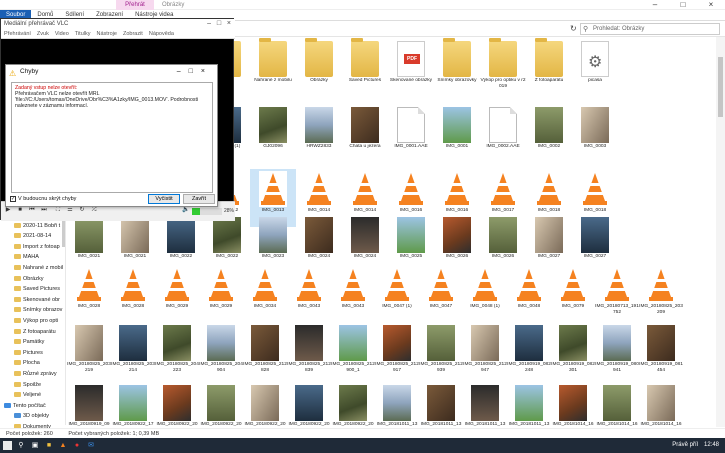 This screenshot has width=725, height=453. Describe the element at coordinates (32, 236) in the screenshot. I see `nav-item: 2021-08-14` at that location.